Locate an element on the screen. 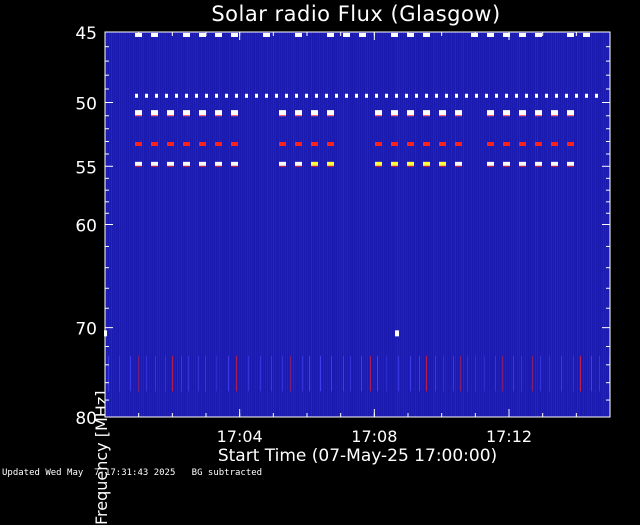 The height and width of the screenshot is (525, 640). x-tick-label: 17:08 is located at coordinates (374, 436).